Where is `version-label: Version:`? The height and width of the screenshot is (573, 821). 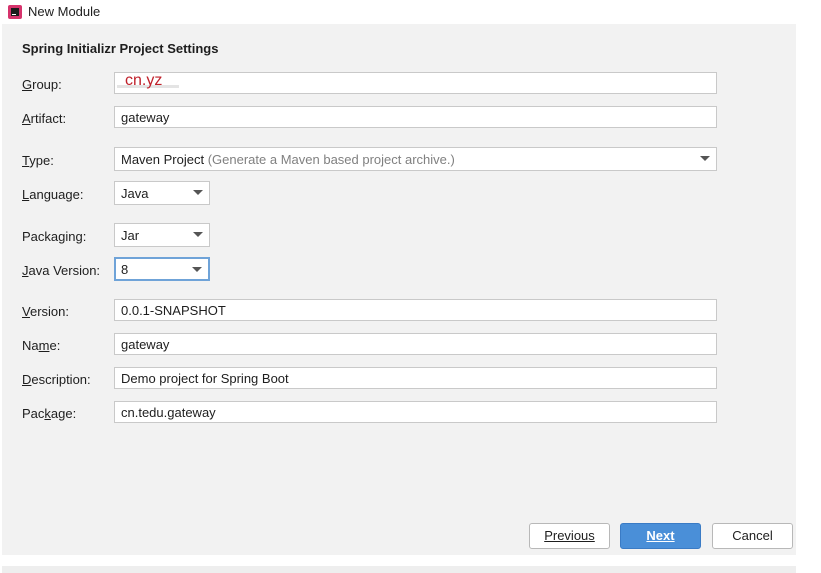 version-label: Version: is located at coordinates (45, 311).